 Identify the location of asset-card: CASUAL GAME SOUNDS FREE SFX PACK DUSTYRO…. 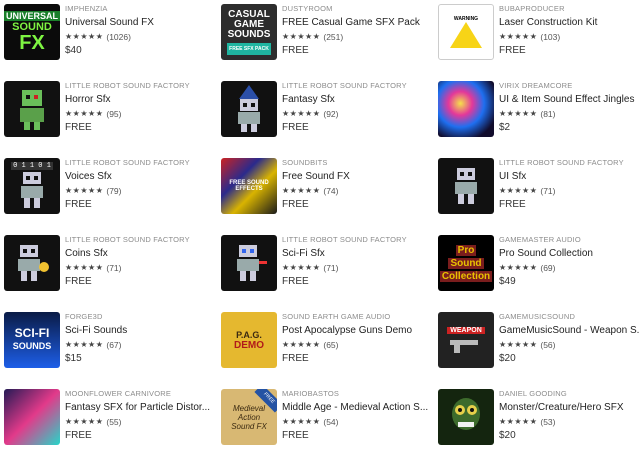
(322, 39).